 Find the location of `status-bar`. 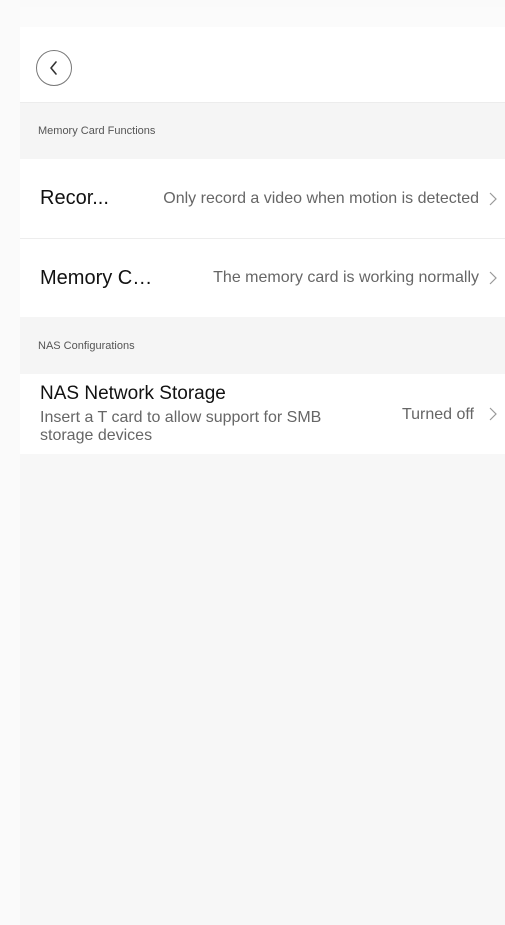

status-bar is located at coordinates (262, 17).